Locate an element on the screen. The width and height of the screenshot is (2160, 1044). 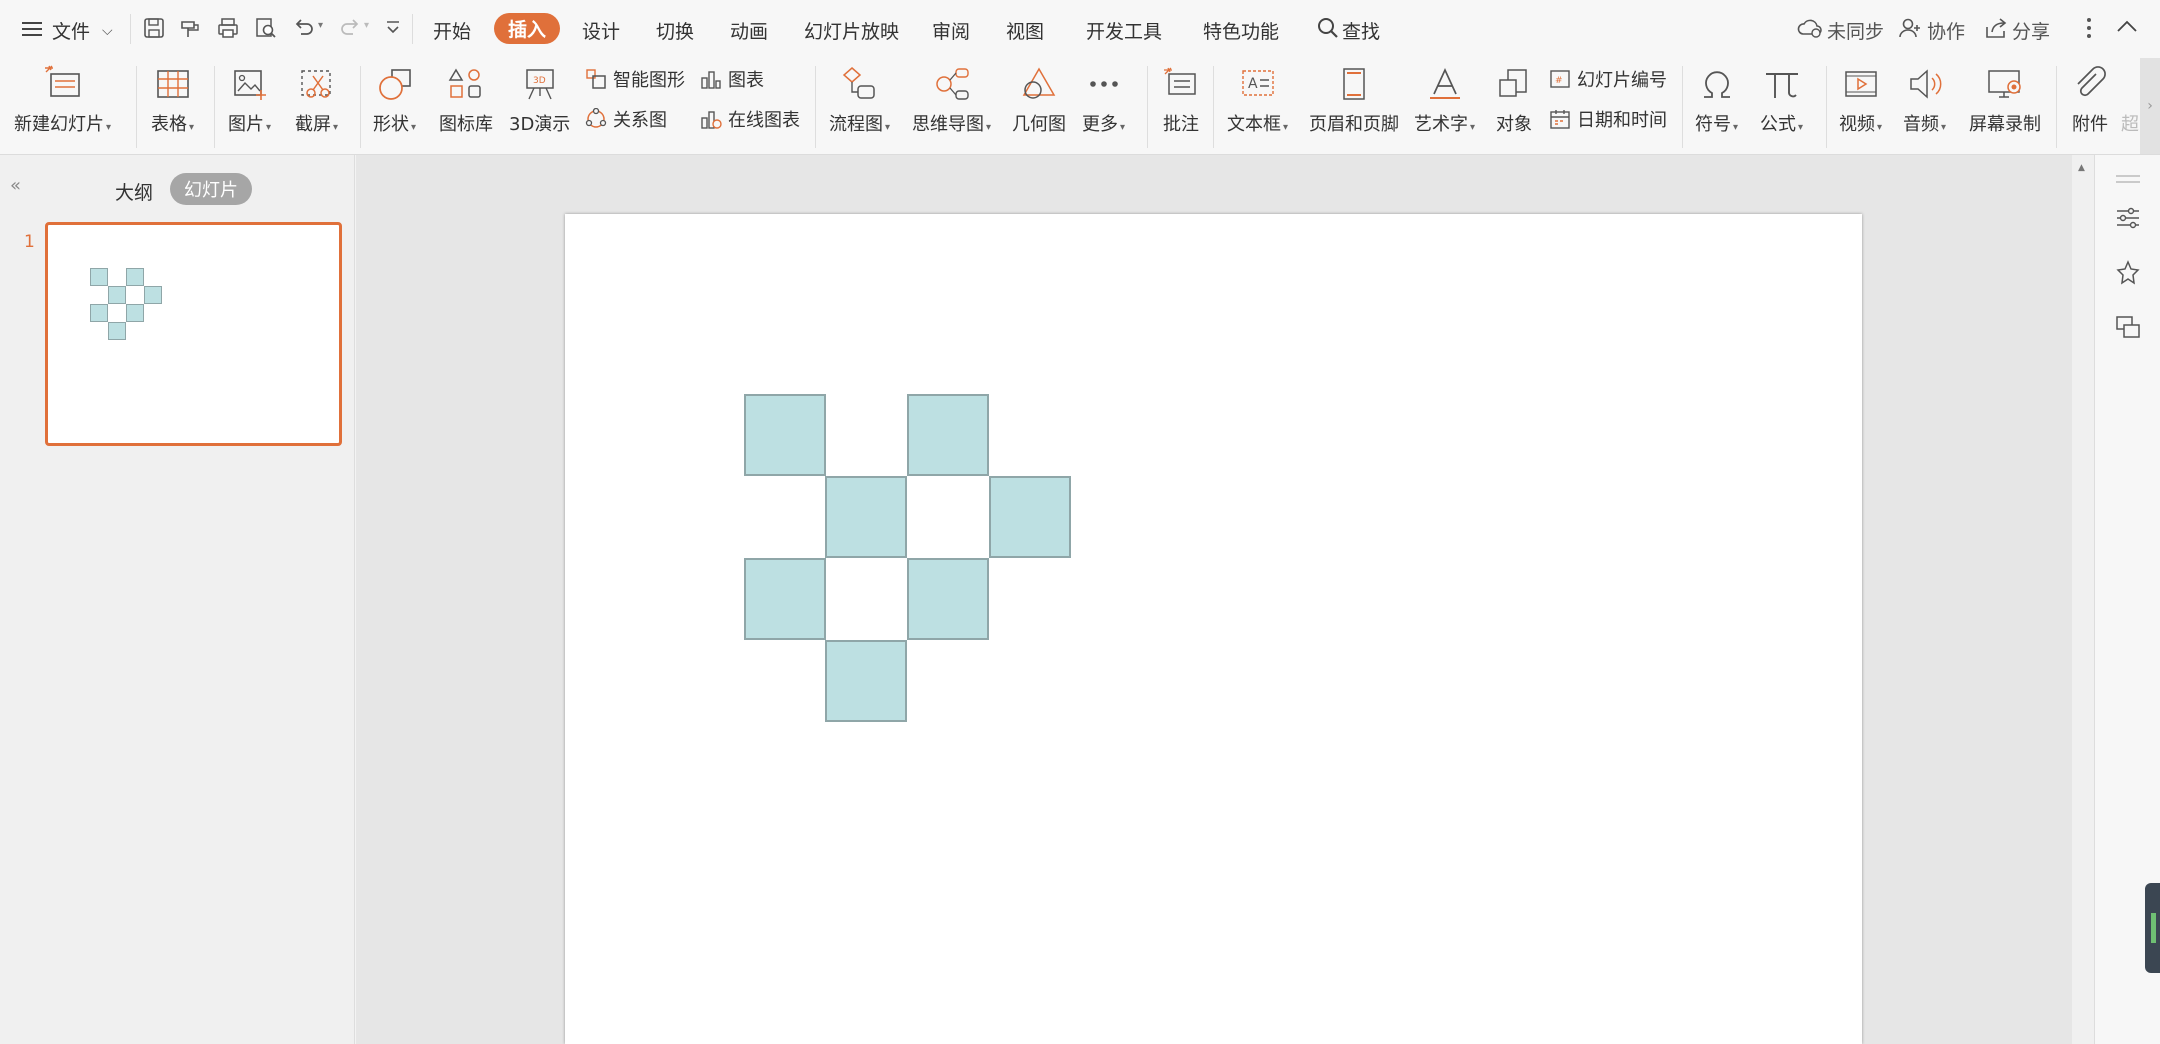
geometry-icon is located at coordinates (1039, 84).